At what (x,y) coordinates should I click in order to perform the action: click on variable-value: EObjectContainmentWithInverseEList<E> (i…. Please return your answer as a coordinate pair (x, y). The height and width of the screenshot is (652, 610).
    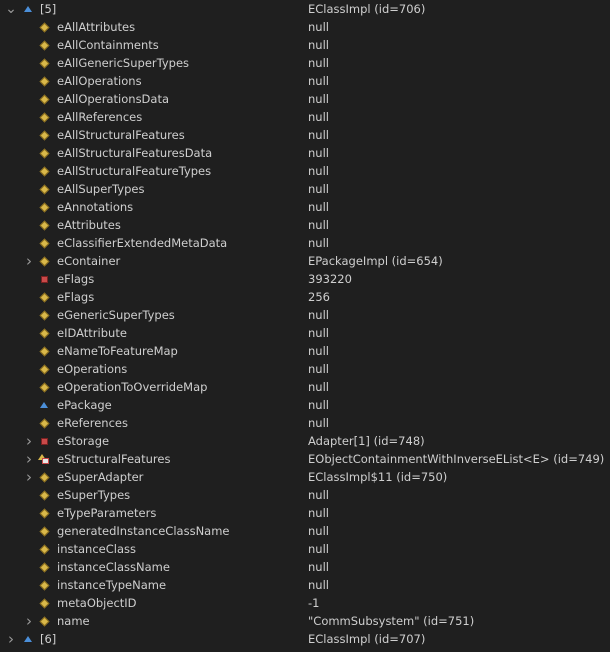
    Looking at the image, I should click on (456, 459).